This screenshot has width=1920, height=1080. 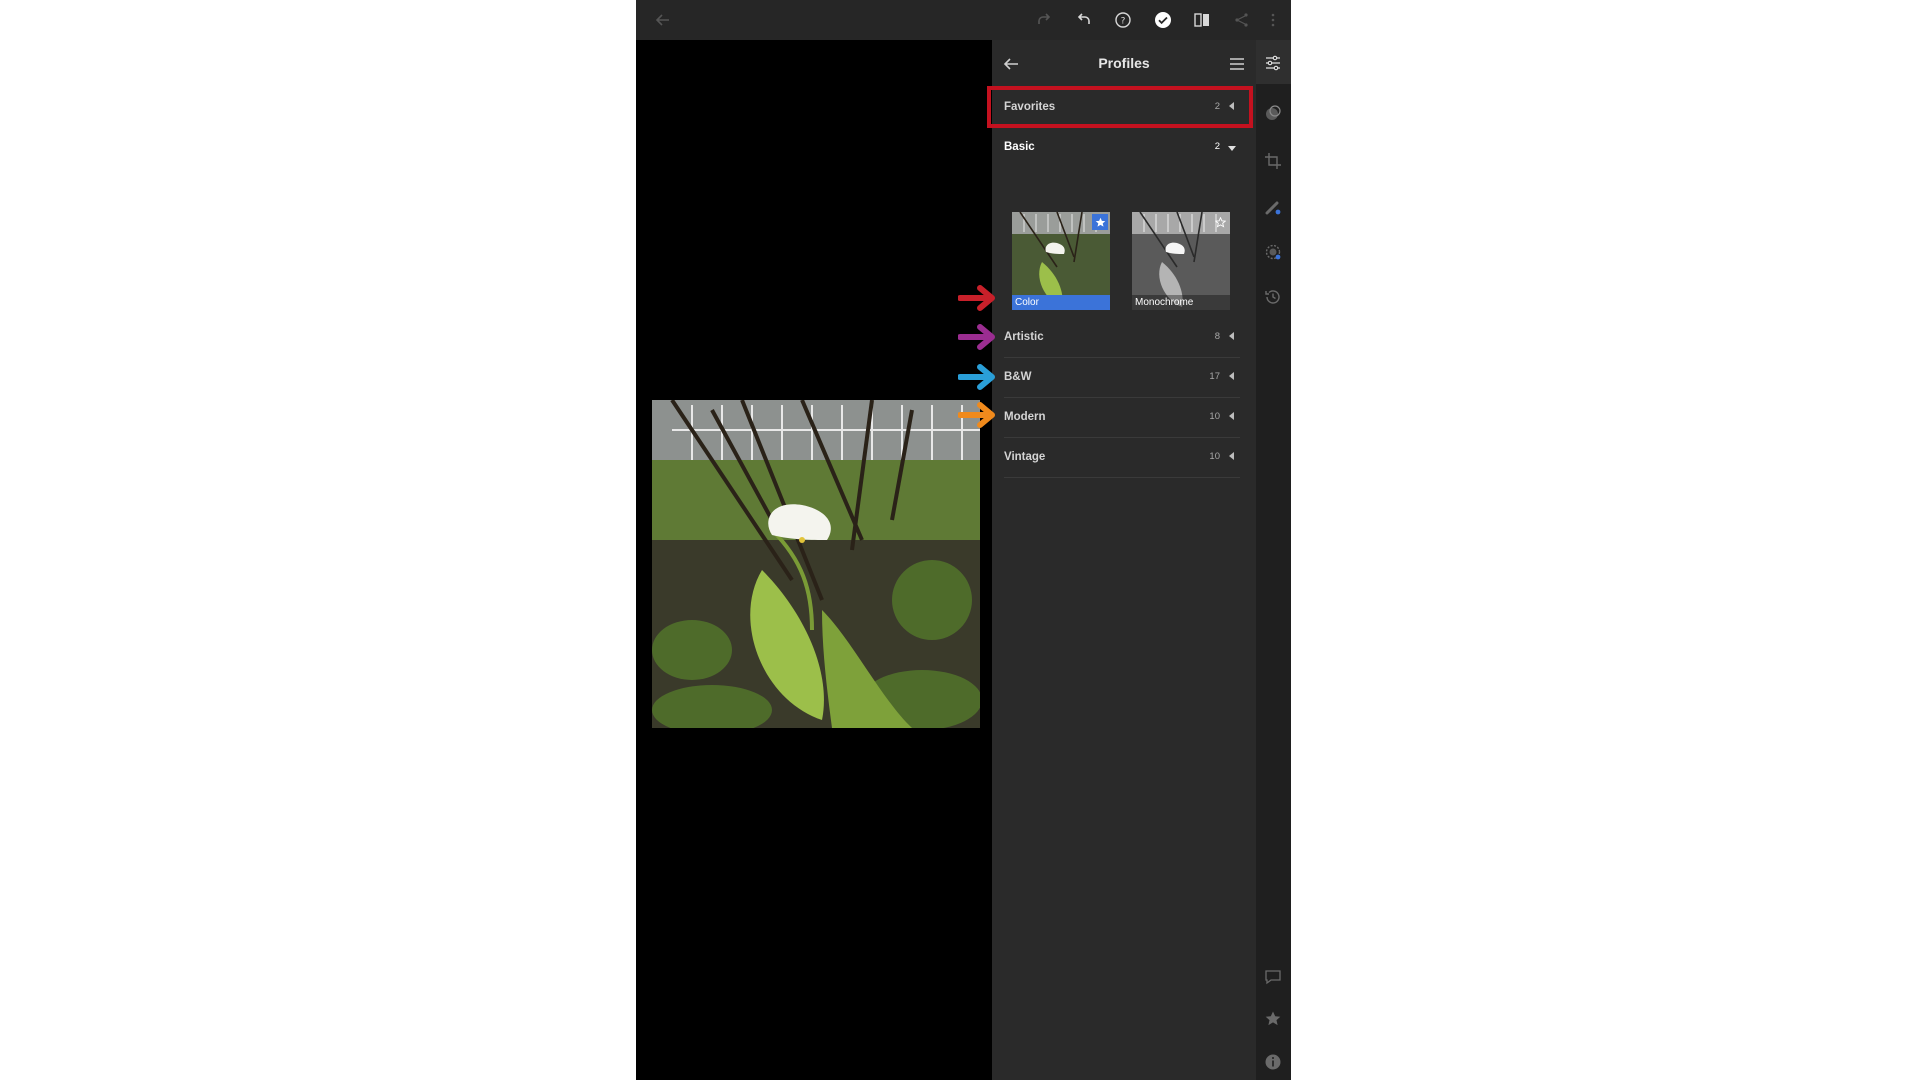 What do you see at coordinates (1120, 107) in the screenshot?
I see `favorites-highlight-box` at bounding box center [1120, 107].